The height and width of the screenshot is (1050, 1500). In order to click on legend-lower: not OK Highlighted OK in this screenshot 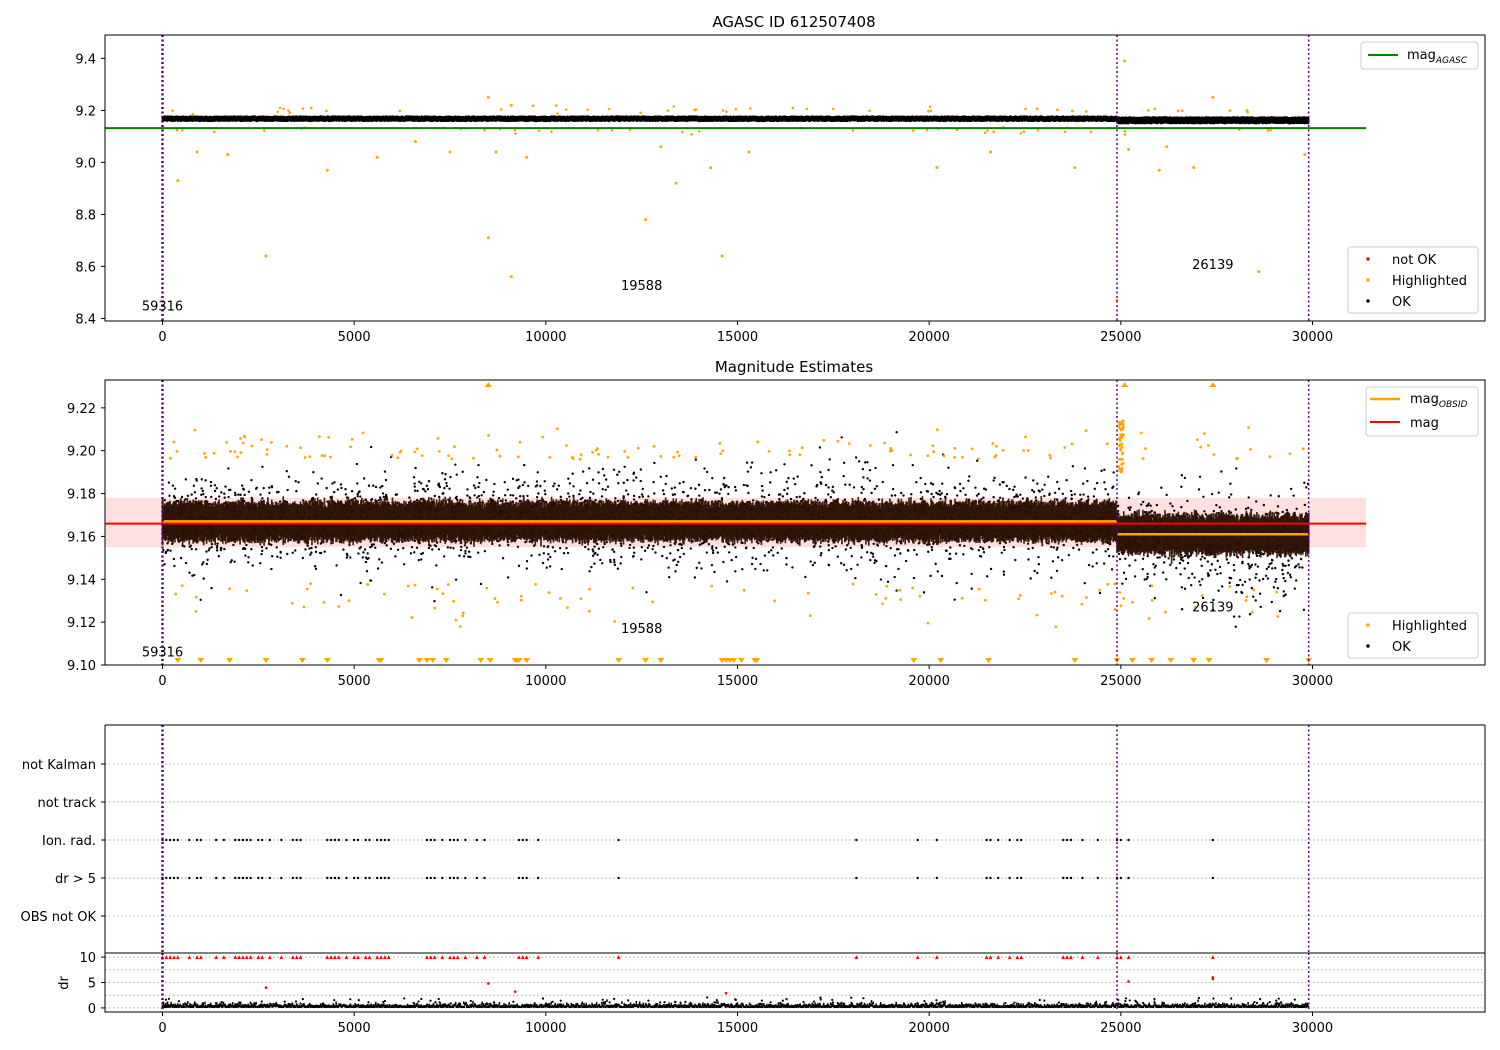, I will do `click(1413, 280)`.